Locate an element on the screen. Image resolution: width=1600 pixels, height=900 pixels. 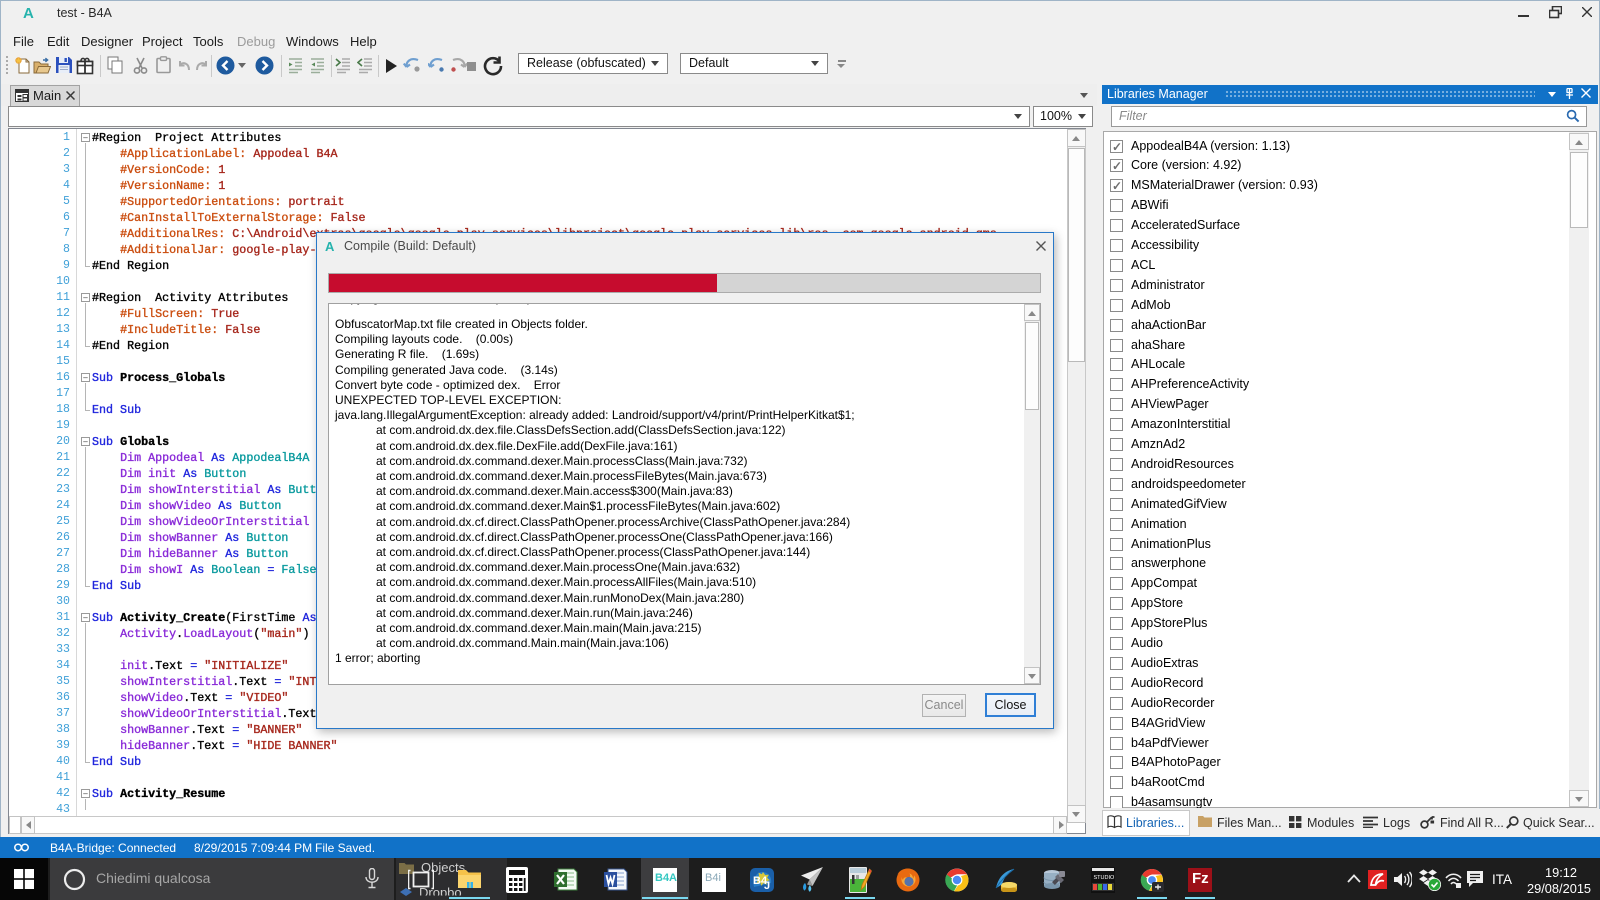
svg-text: J is located at coordinates (767, 886).